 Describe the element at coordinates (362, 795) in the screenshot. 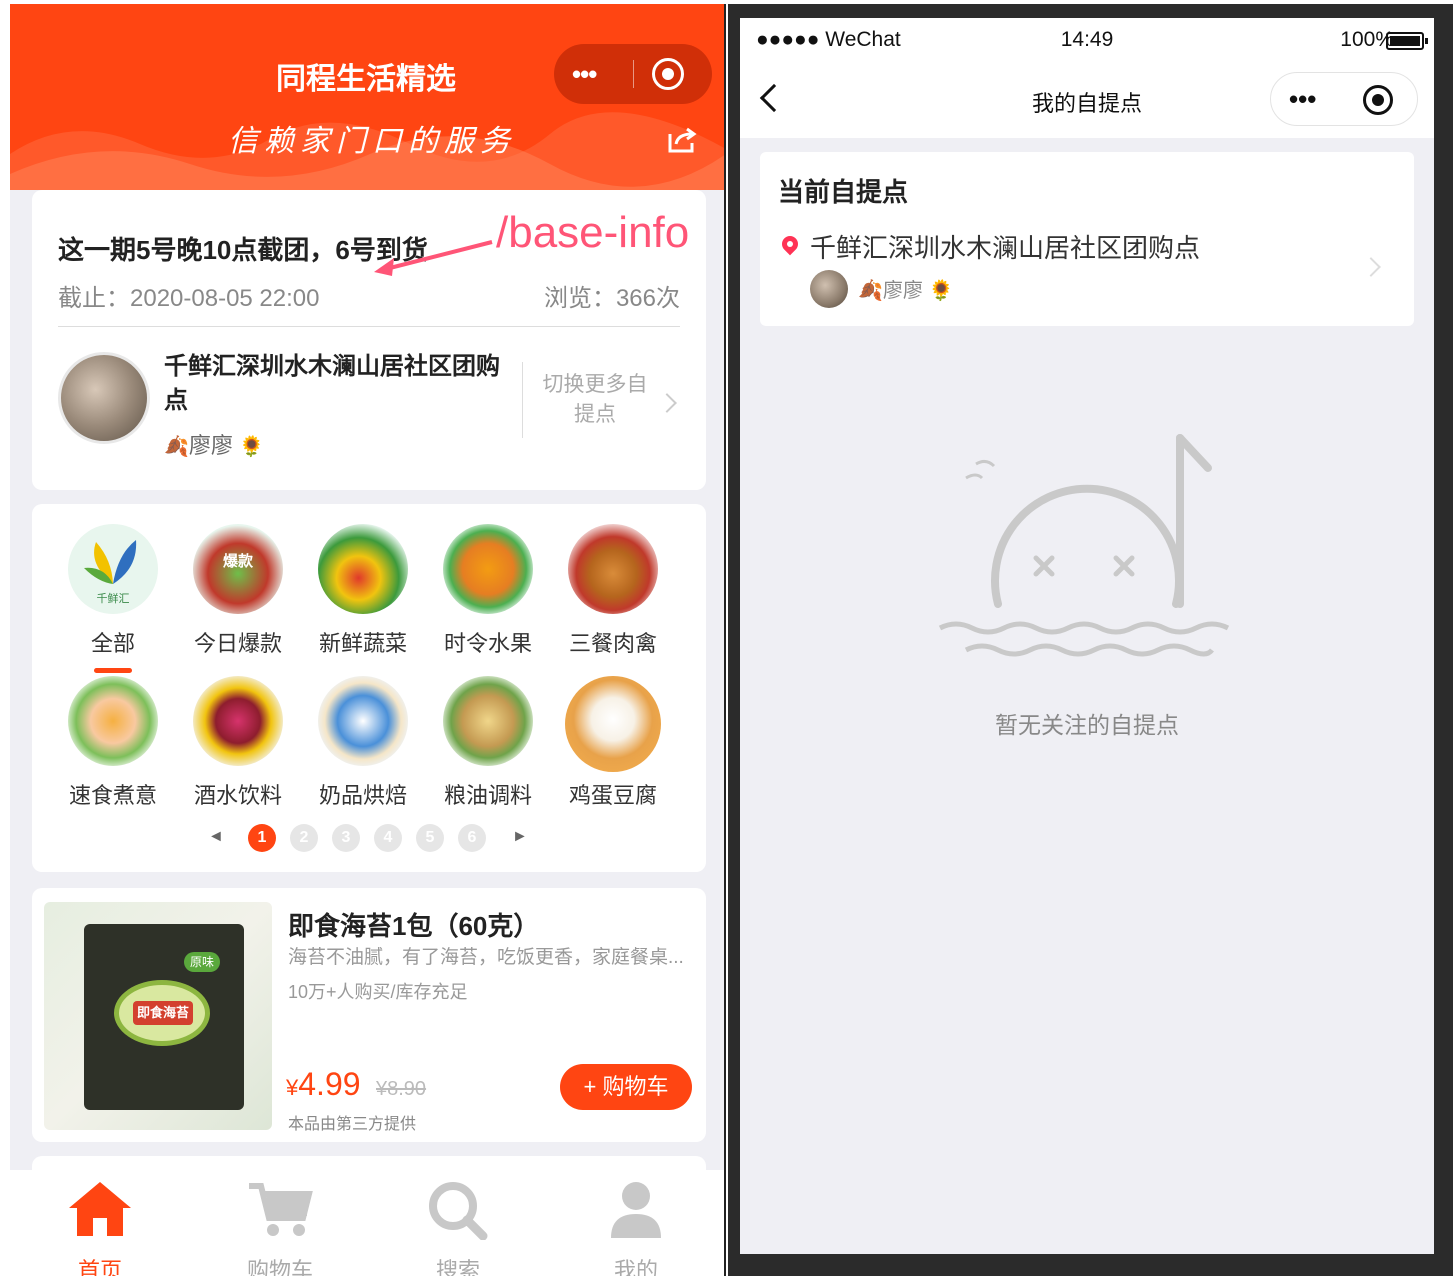

I see `category-label: 奶品烘焙` at that location.